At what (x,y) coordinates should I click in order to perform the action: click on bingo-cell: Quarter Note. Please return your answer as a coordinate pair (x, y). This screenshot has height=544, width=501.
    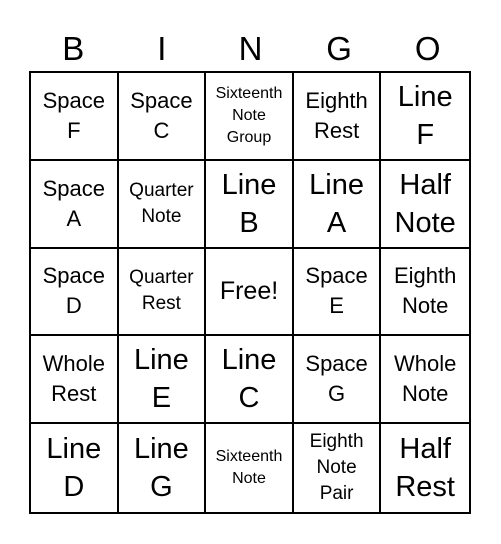
    Looking at the image, I should click on (162, 204).